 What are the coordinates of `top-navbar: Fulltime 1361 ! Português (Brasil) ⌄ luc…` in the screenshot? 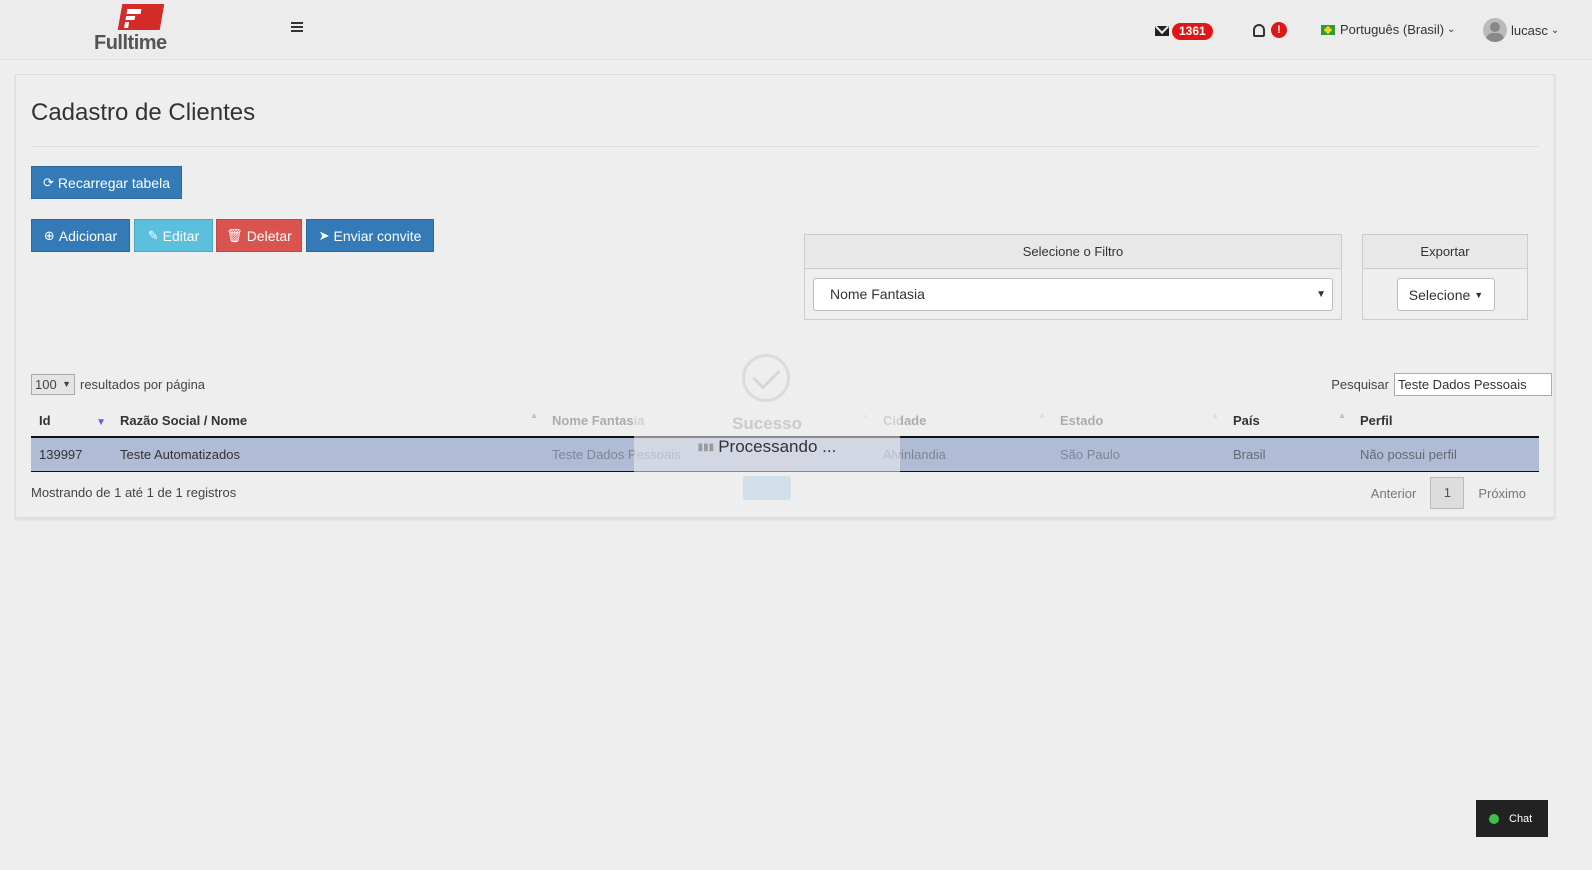 It's located at (796, 30).